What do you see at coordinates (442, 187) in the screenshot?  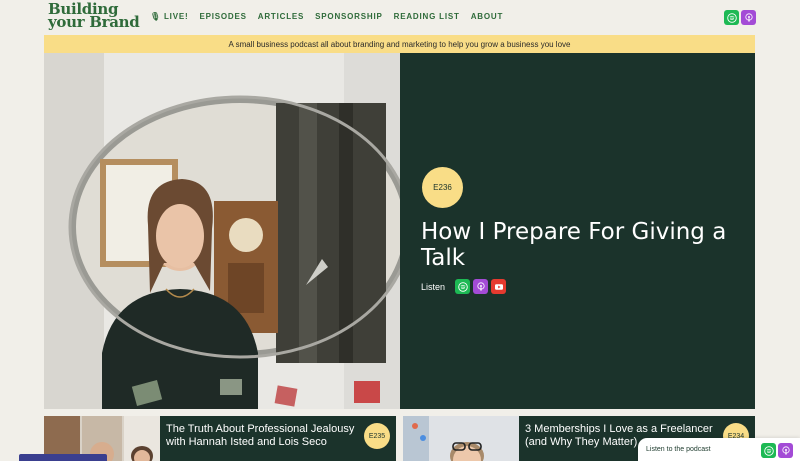 I see `episode-badge: E236` at bounding box center [442, 187].